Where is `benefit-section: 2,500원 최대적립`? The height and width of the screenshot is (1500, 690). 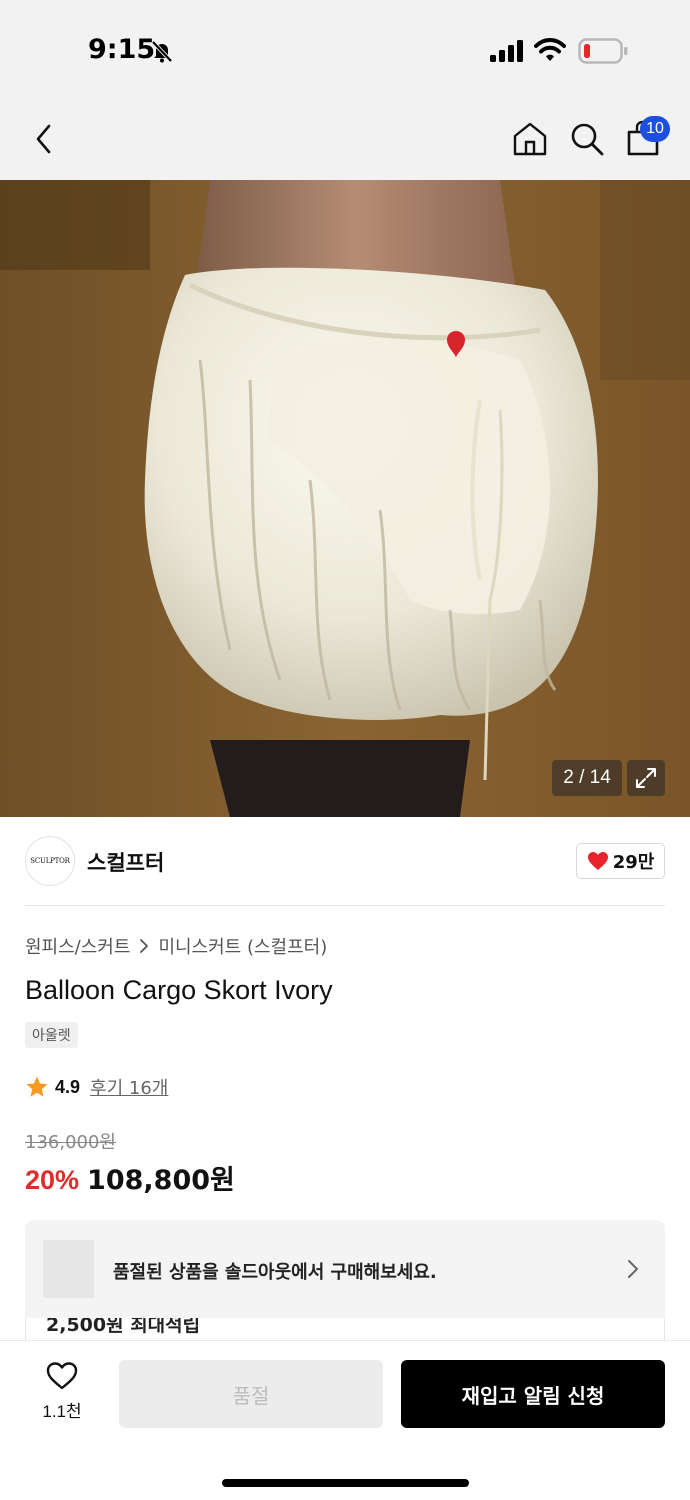
benefit-section: 2,500원 최대적립 is located at coordinates (345, 1329).